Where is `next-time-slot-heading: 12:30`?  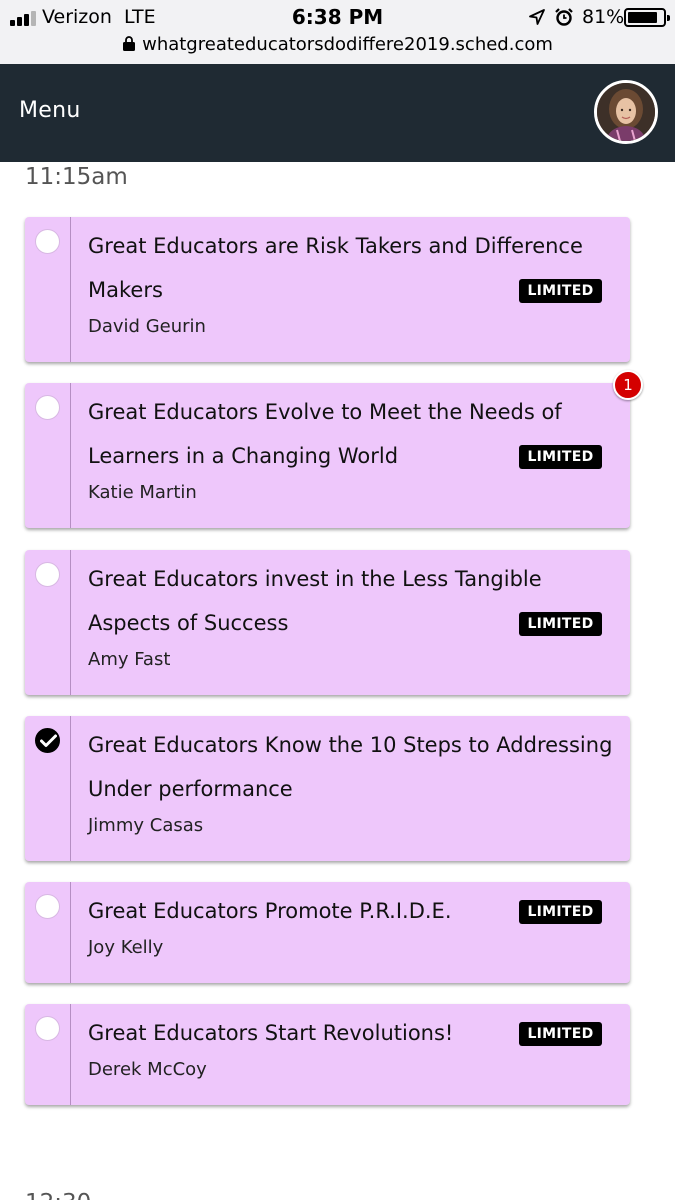
next-time-slot-heading: 12:30 is located at coordinates (58, 1195).